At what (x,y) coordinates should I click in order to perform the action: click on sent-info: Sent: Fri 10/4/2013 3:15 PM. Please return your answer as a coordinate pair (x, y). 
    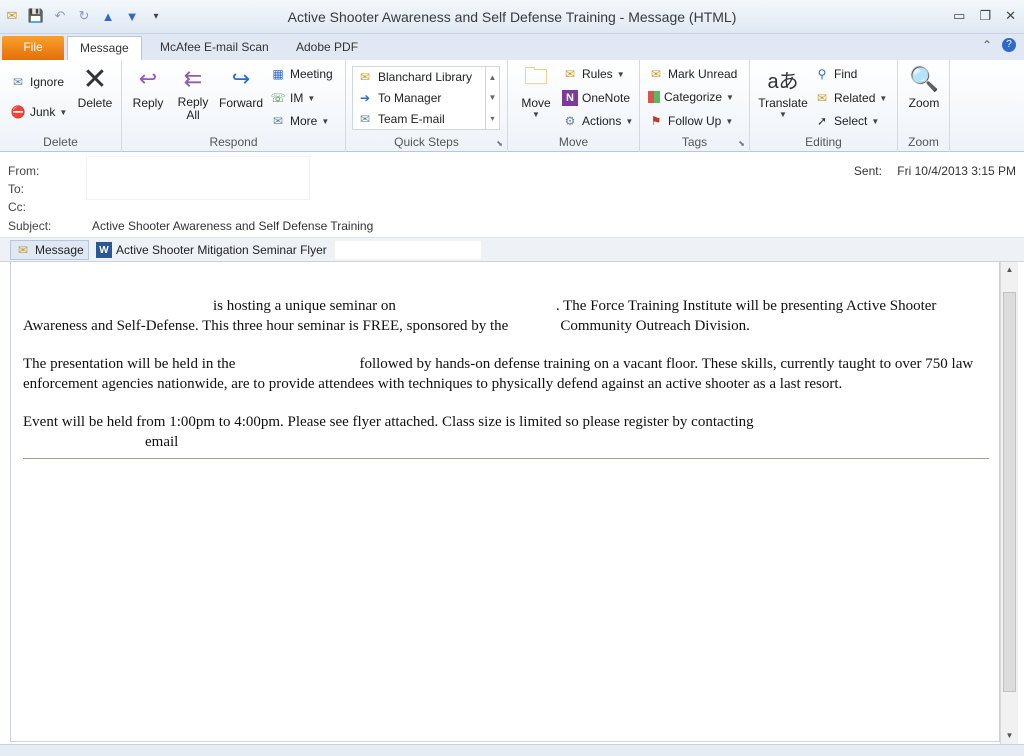
    Looking at the image, I should click on (935, 171).